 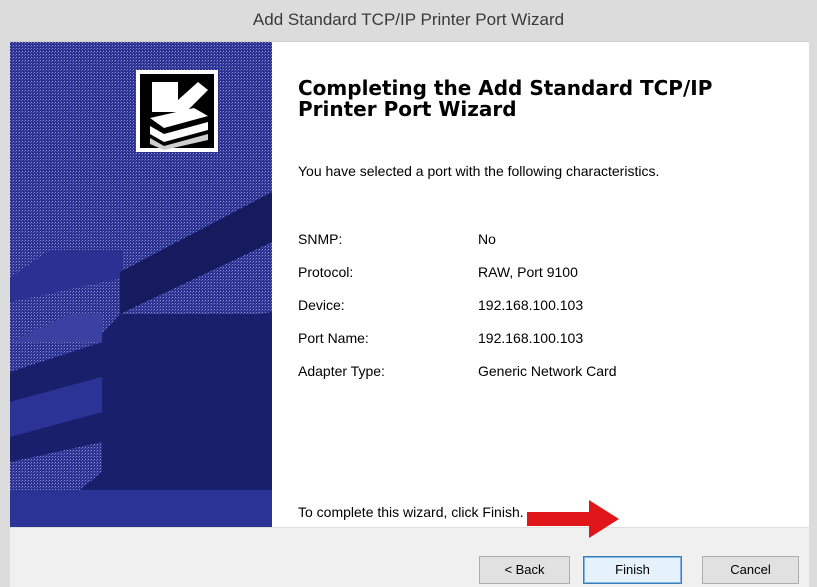 What do you see at coordinates (750, 570) in the screenshot?
I see `cancel-button: Cancel` at bounding box center [750, 570].